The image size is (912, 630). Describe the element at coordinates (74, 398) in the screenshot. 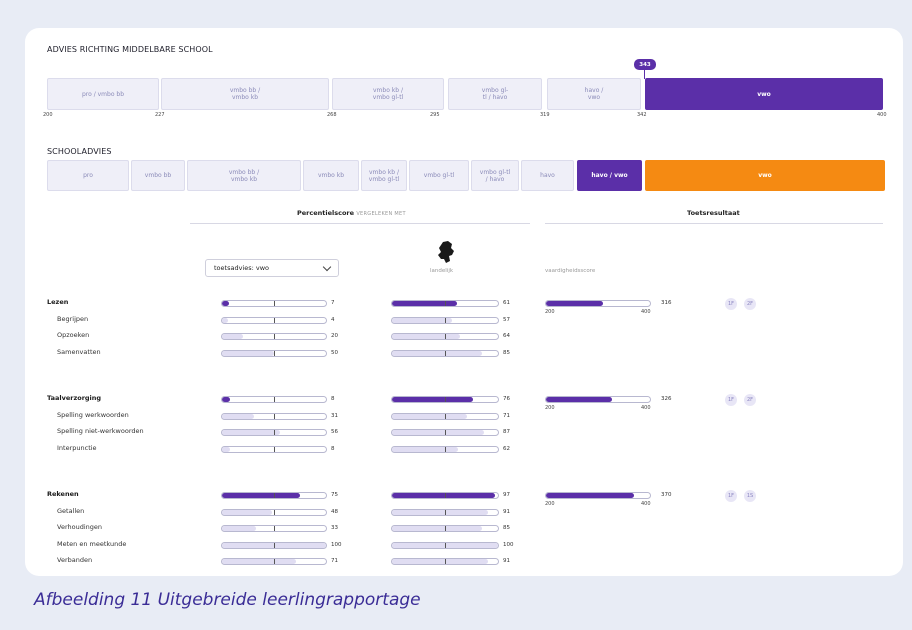

I see `group-title: Taalverzorging` at that location.